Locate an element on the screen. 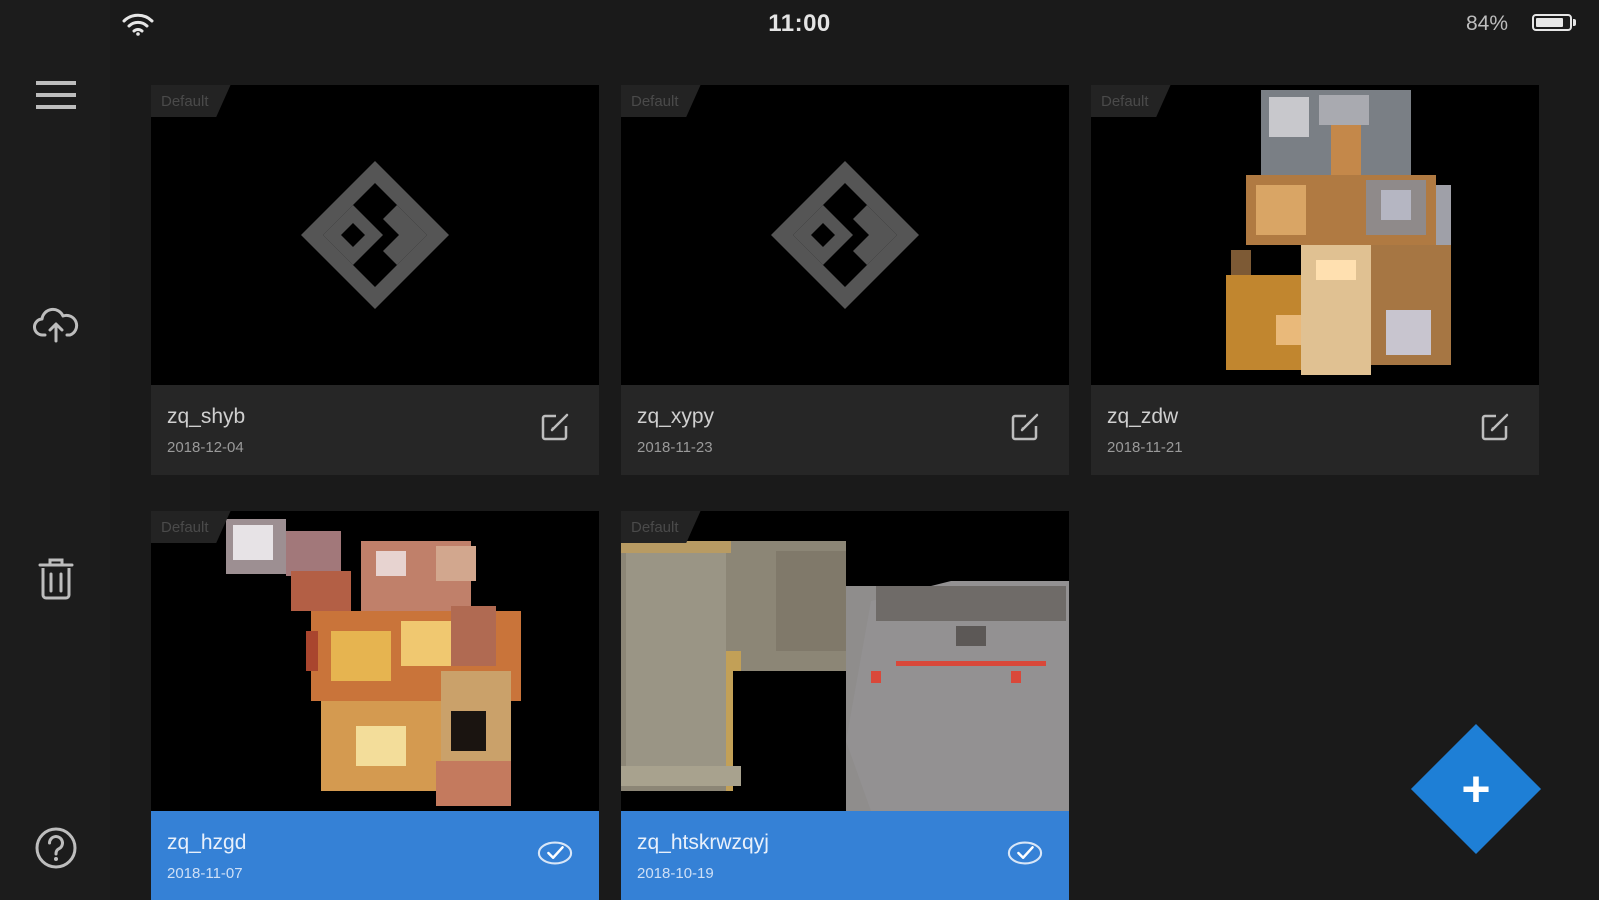  help-icon is located at coordinates (56, 848).